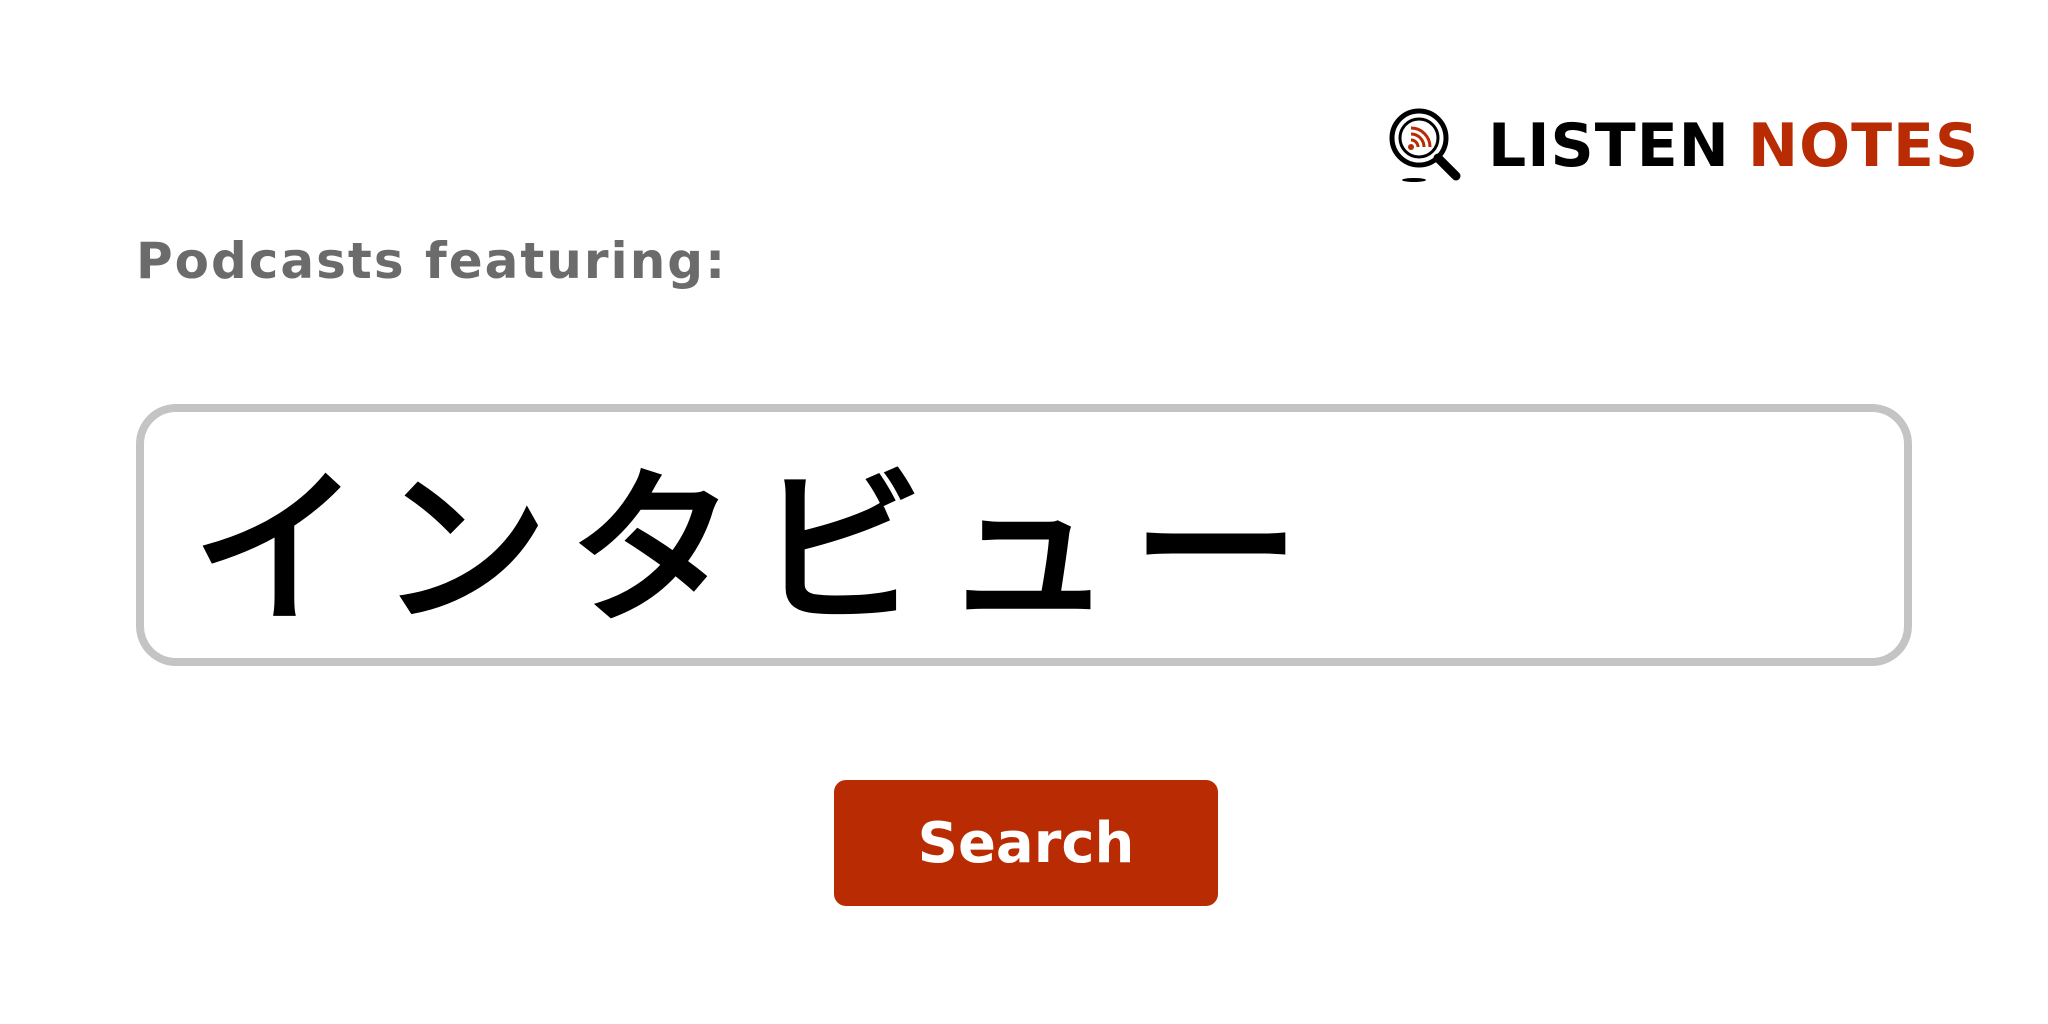 This screenshot has height=1024, width=2048. I want to click on magnifier-rss-icon, so click(1425, 145).